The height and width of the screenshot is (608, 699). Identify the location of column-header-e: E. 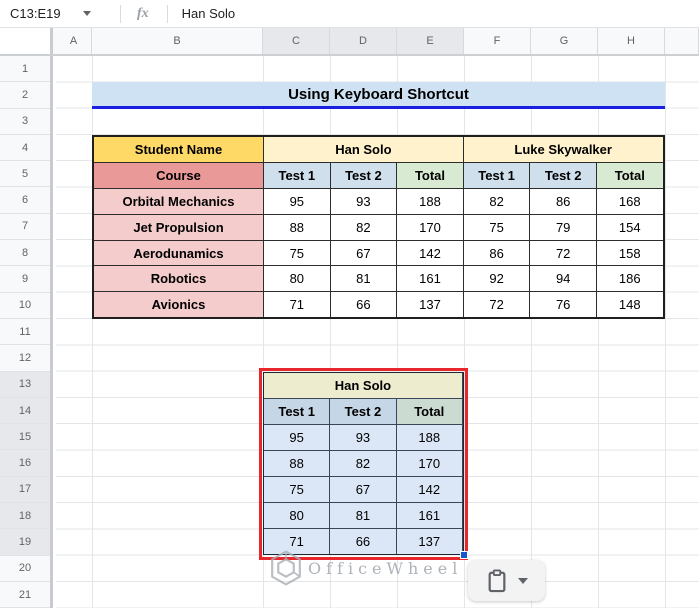
(430, 41).